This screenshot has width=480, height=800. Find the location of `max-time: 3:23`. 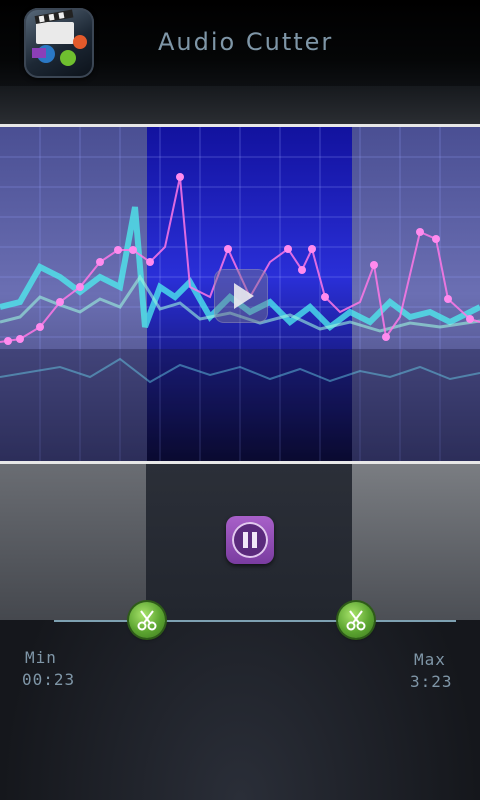

max-time: 3:23 is located at coordinates (431, 681).